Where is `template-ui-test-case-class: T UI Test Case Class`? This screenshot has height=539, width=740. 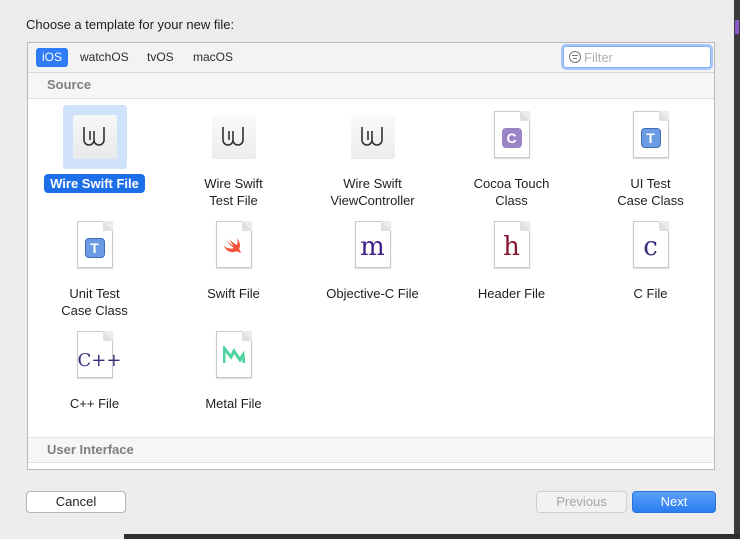
template-ui-test-case-class: T UI Test Case Class is located at coordinates (647, 155).